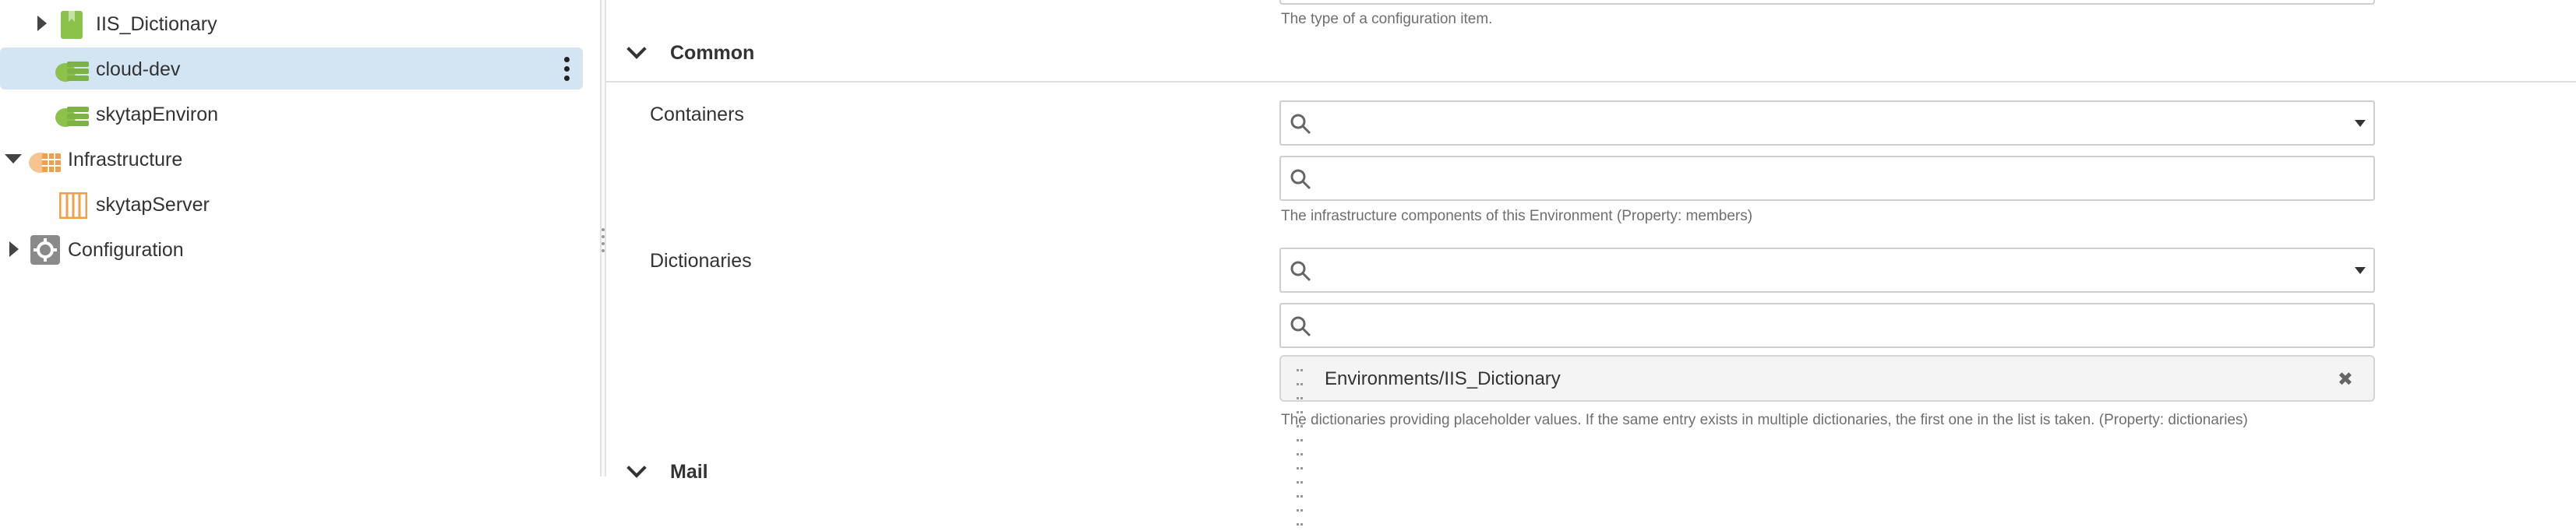  What do you see at coordinates (292, 249) in the screenshot?
I see `tree-item-configuration: Configuration` at bounding box center [292, 249].